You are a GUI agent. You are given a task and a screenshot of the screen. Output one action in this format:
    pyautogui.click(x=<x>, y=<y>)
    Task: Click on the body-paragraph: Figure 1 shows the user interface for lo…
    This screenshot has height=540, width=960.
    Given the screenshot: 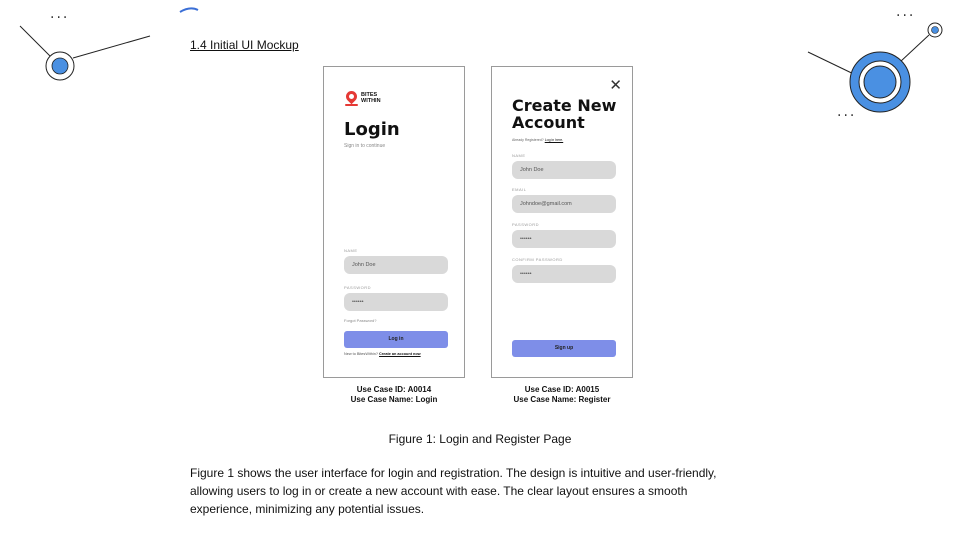 What is the action you would take?
    pyautogui.click(x=453, y=491)
    